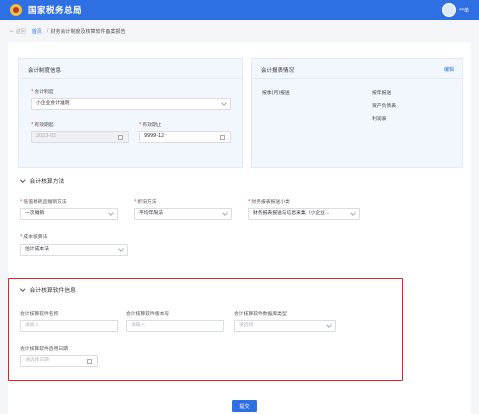 Image resolution: width=479 pixels, height=414 pixels. I want to click on depreciation-label: *折旧方法, so click(145, 202).